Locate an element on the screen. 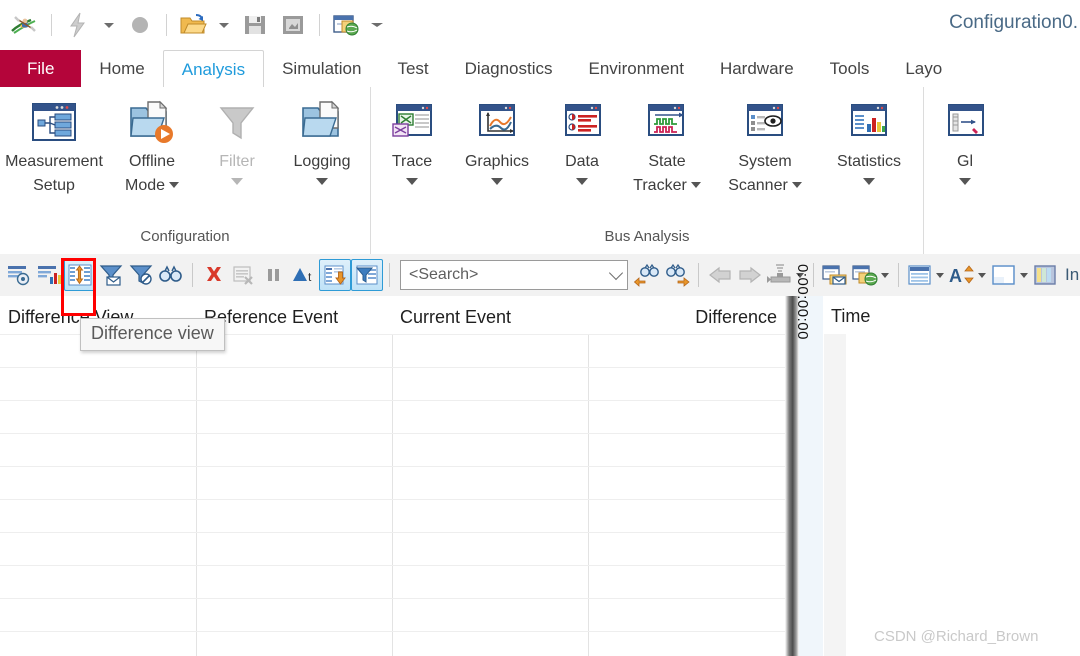  tab-hardware: Hardware is located at coordinates (757, 68).